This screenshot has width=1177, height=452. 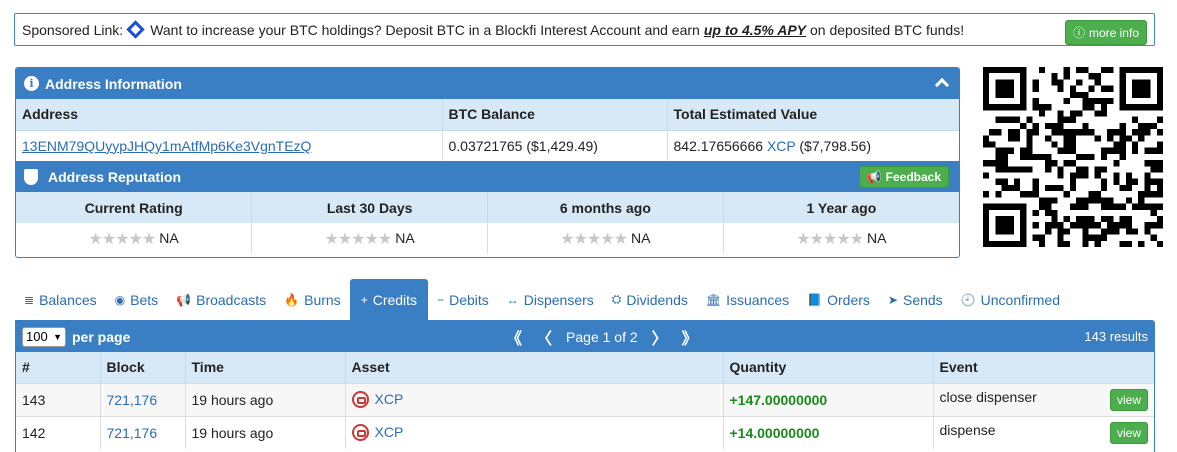 I want to click on col-quantity-header: Quantity, so click(x=828, y=367).